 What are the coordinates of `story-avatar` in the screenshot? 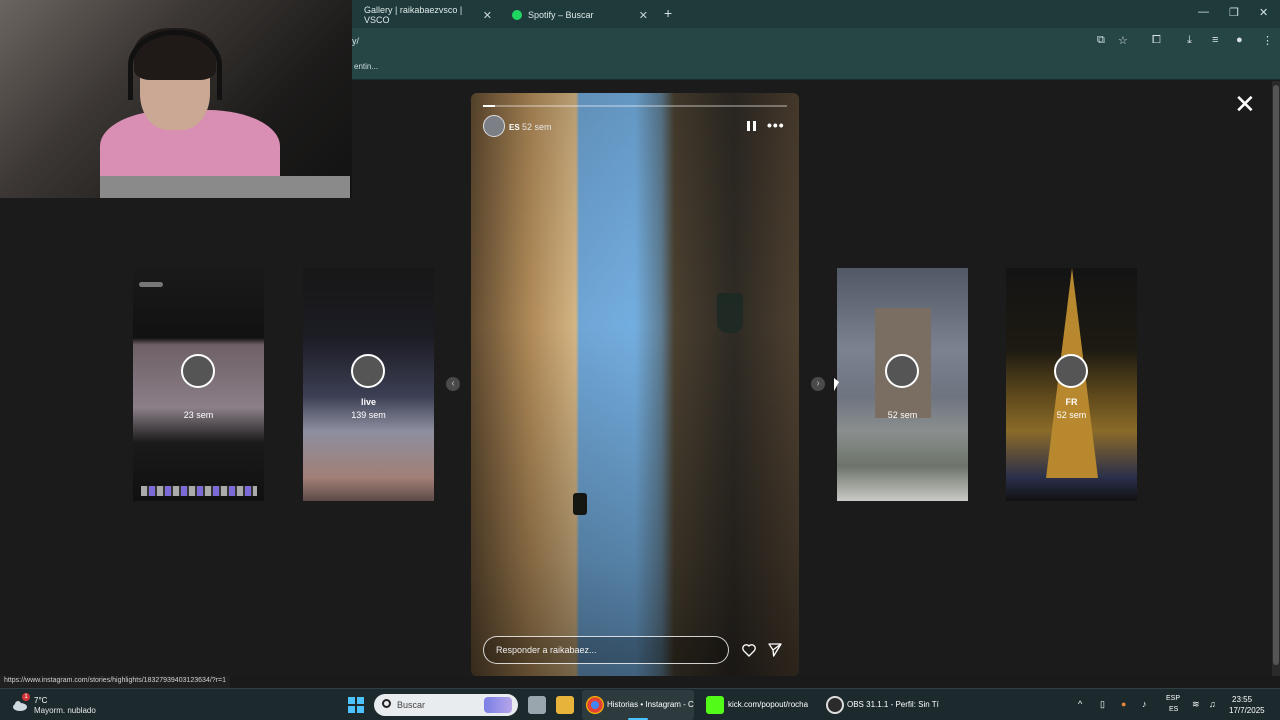 It's located at (494, 126).